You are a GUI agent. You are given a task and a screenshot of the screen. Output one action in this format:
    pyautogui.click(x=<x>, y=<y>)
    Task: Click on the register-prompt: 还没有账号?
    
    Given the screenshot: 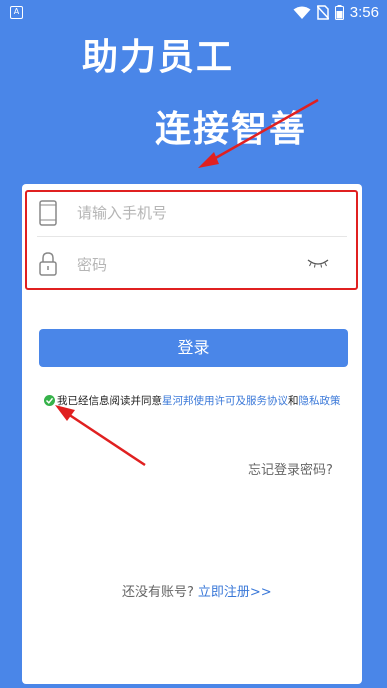 What is the action you would take?
    pyautogui.click(x=158, y=592)
    